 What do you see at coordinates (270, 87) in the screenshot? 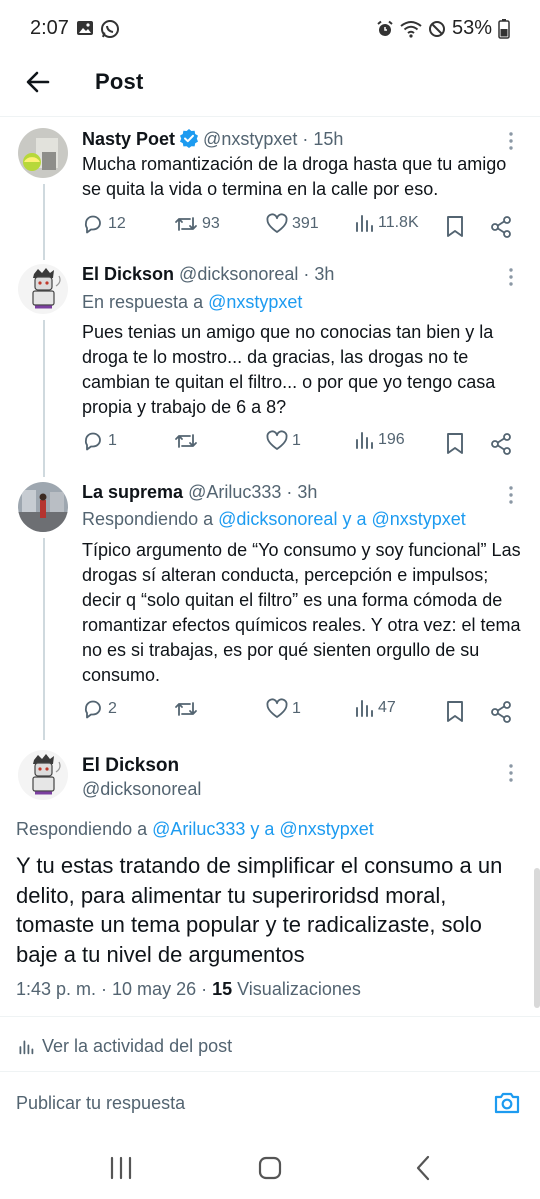
I see `top-app-bar: Post` at bounding box center [270, 87].